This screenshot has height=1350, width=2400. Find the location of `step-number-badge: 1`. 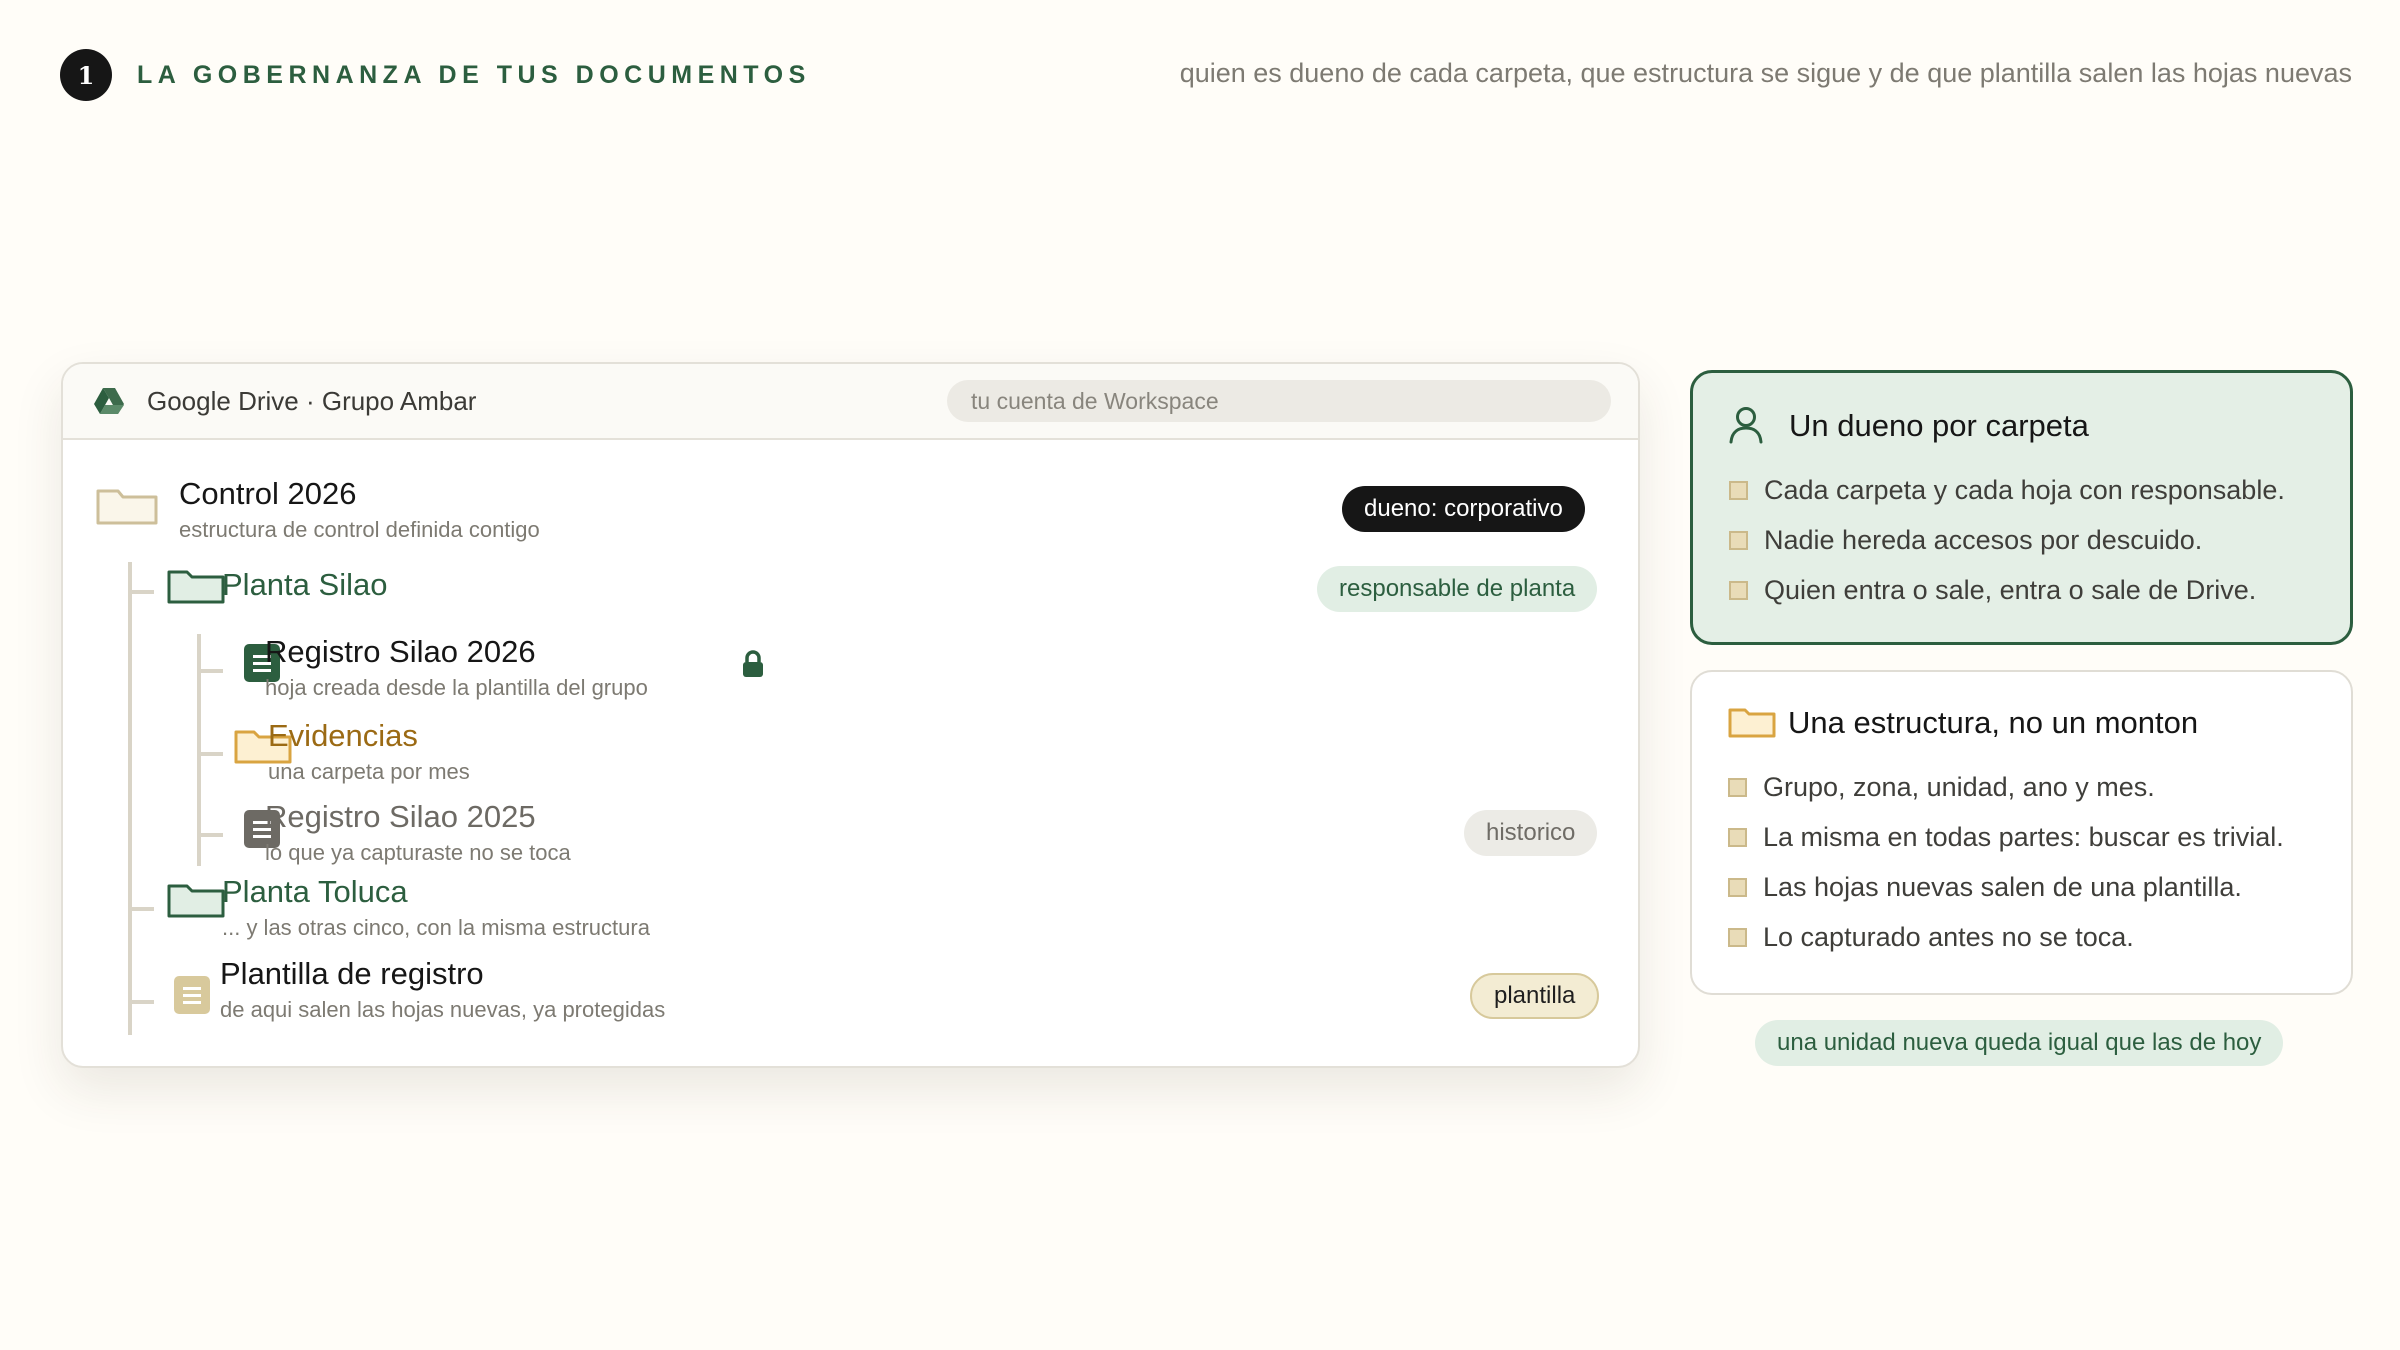

step-number-badge: 1 is located at coordinates (86, 75).